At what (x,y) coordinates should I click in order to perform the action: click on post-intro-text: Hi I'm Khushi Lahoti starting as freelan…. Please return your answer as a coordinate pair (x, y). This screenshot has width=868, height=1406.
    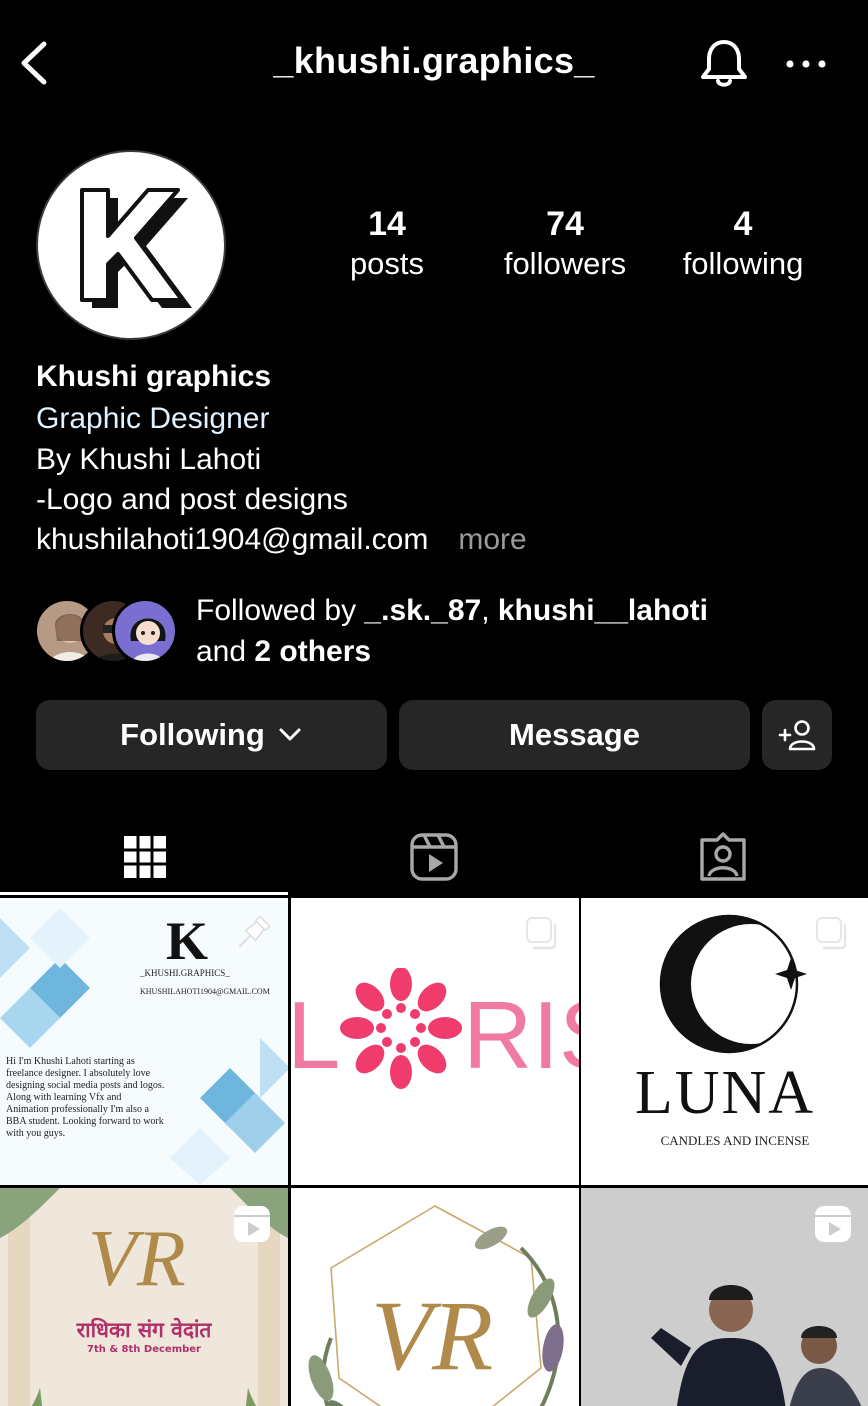
    Looking at the image, I should click on (85, 1097).